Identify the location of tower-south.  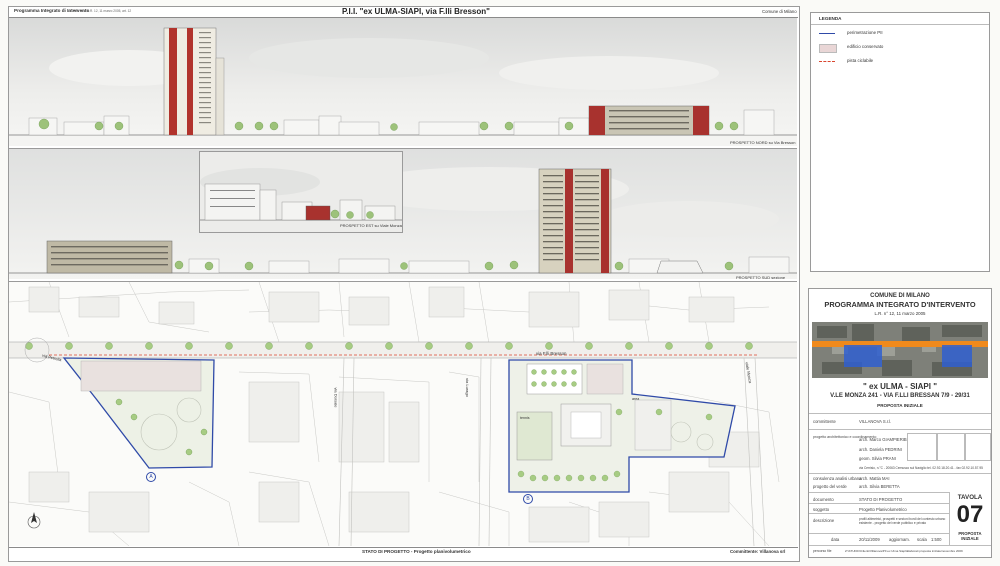
(575, 221).